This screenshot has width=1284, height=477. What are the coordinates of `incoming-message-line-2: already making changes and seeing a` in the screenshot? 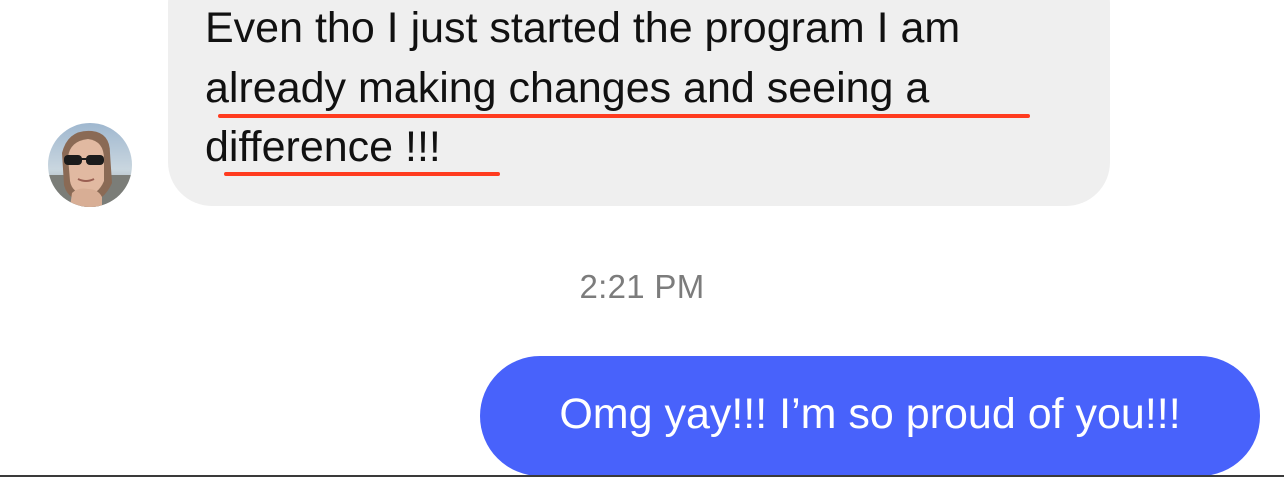 It's located at (567, 88).